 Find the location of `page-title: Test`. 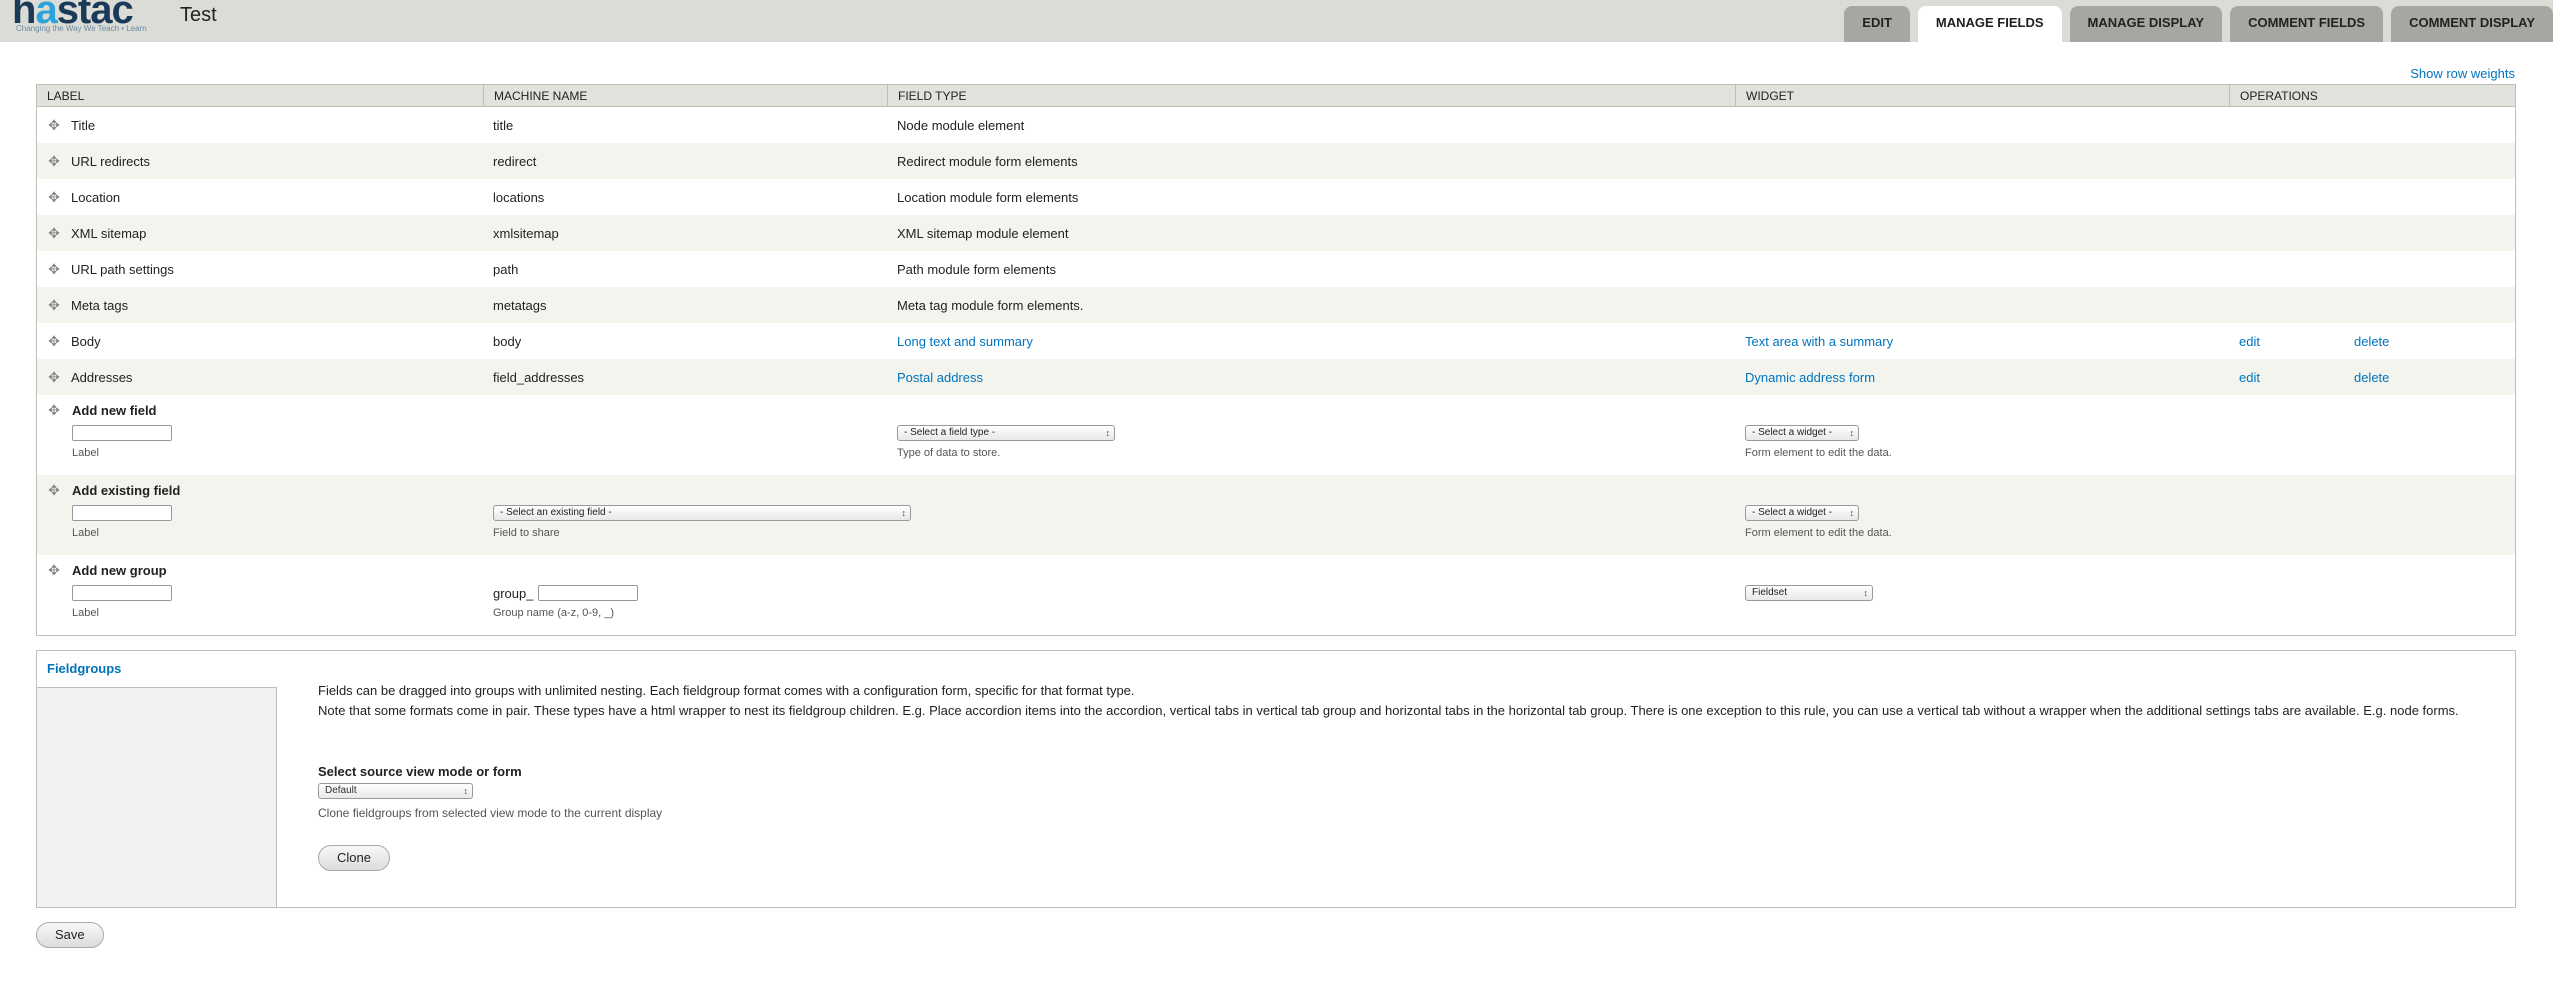

page-title: Test is located at coordinates (198, 15).